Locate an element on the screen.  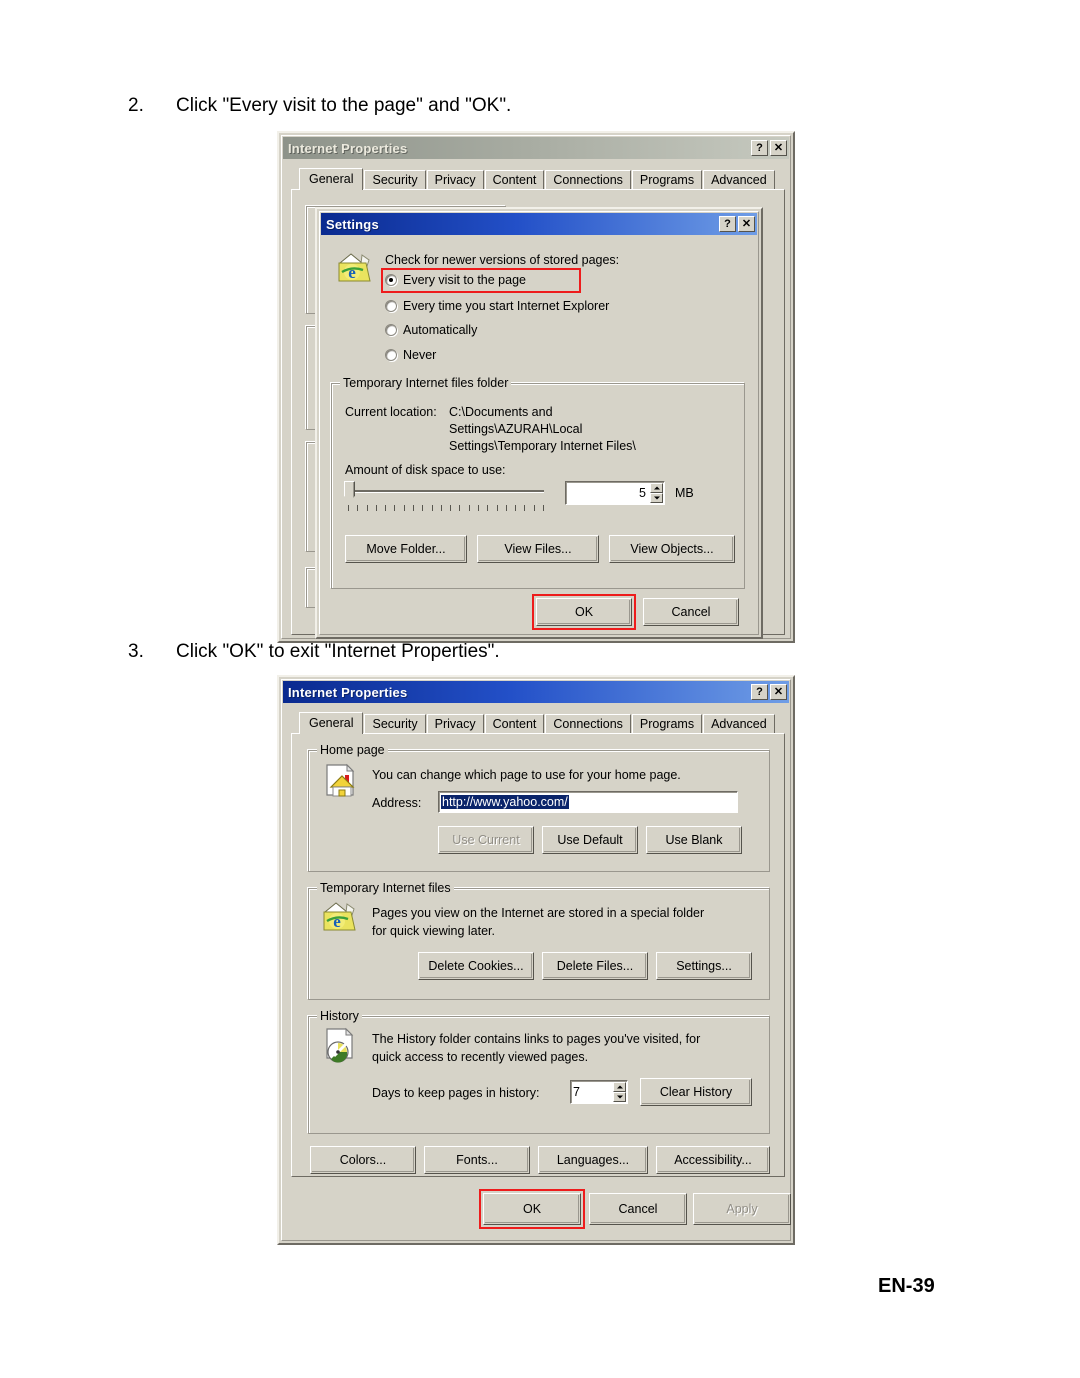
button-label: Use Default is located at coordinates (590, 840).